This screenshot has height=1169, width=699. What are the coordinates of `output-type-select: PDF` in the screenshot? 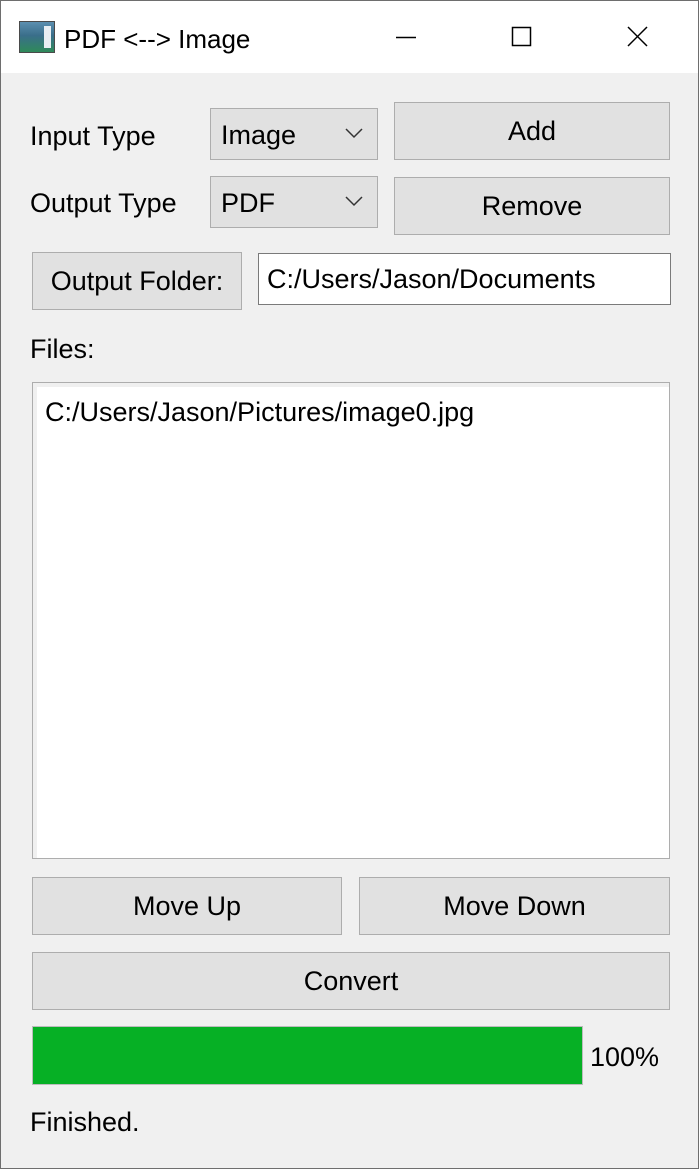 It's located at (294, 202).